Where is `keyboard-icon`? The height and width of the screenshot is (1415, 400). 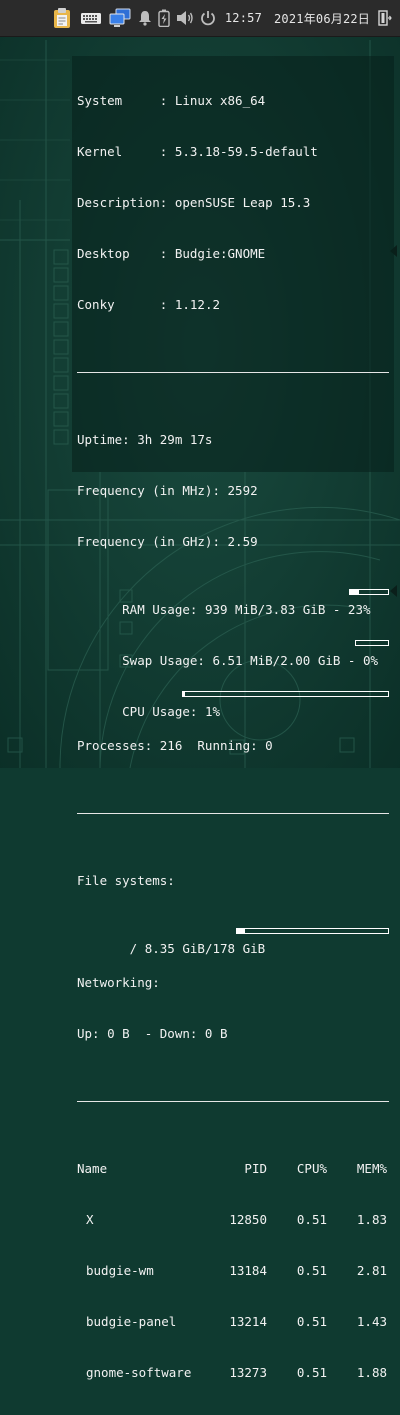
keyboard-icon is located at coordinates (91, 18).